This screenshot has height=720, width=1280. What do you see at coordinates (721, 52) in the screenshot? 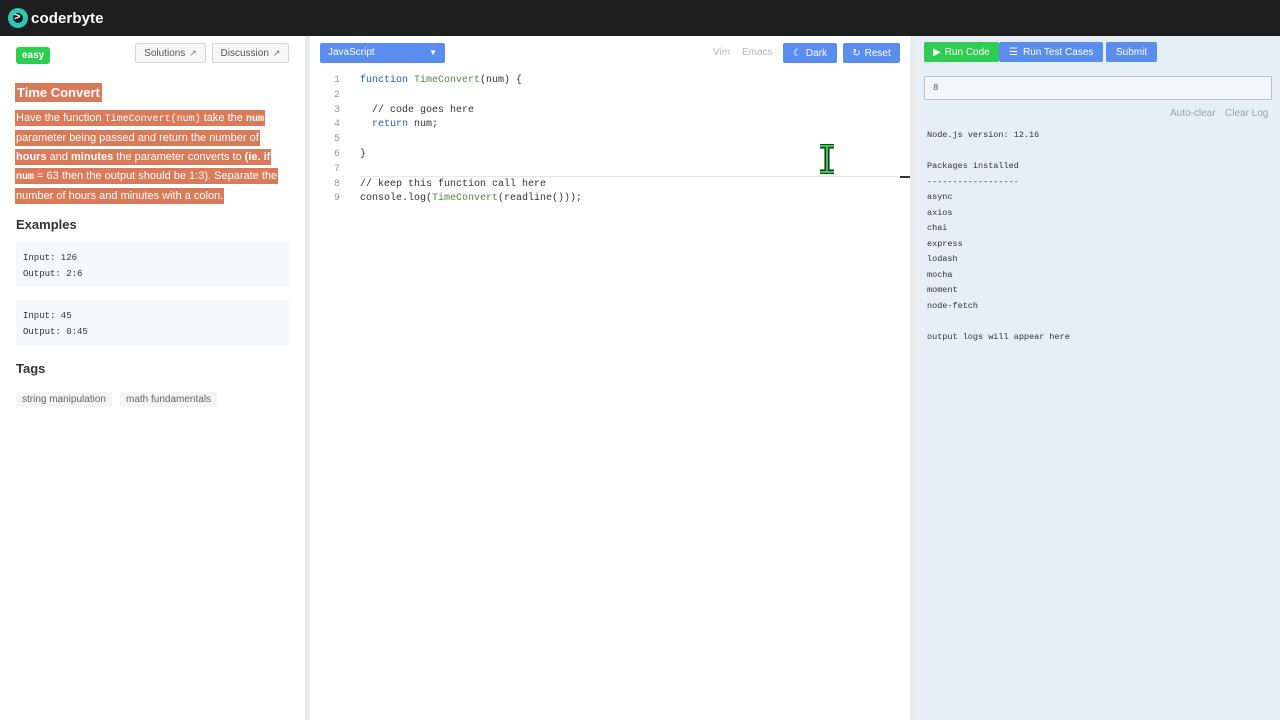
I see `vim-mode-link: Vim` at bounding box center [721, 52].